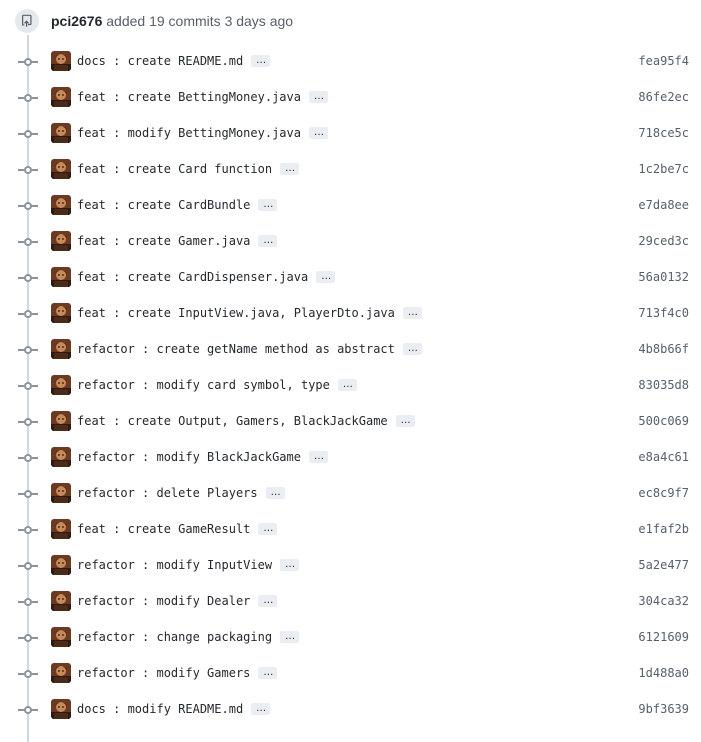 Image resolution: width=701 pixels, height=742 pixels. I want to click on repo-push-icon, so click(27, 21).